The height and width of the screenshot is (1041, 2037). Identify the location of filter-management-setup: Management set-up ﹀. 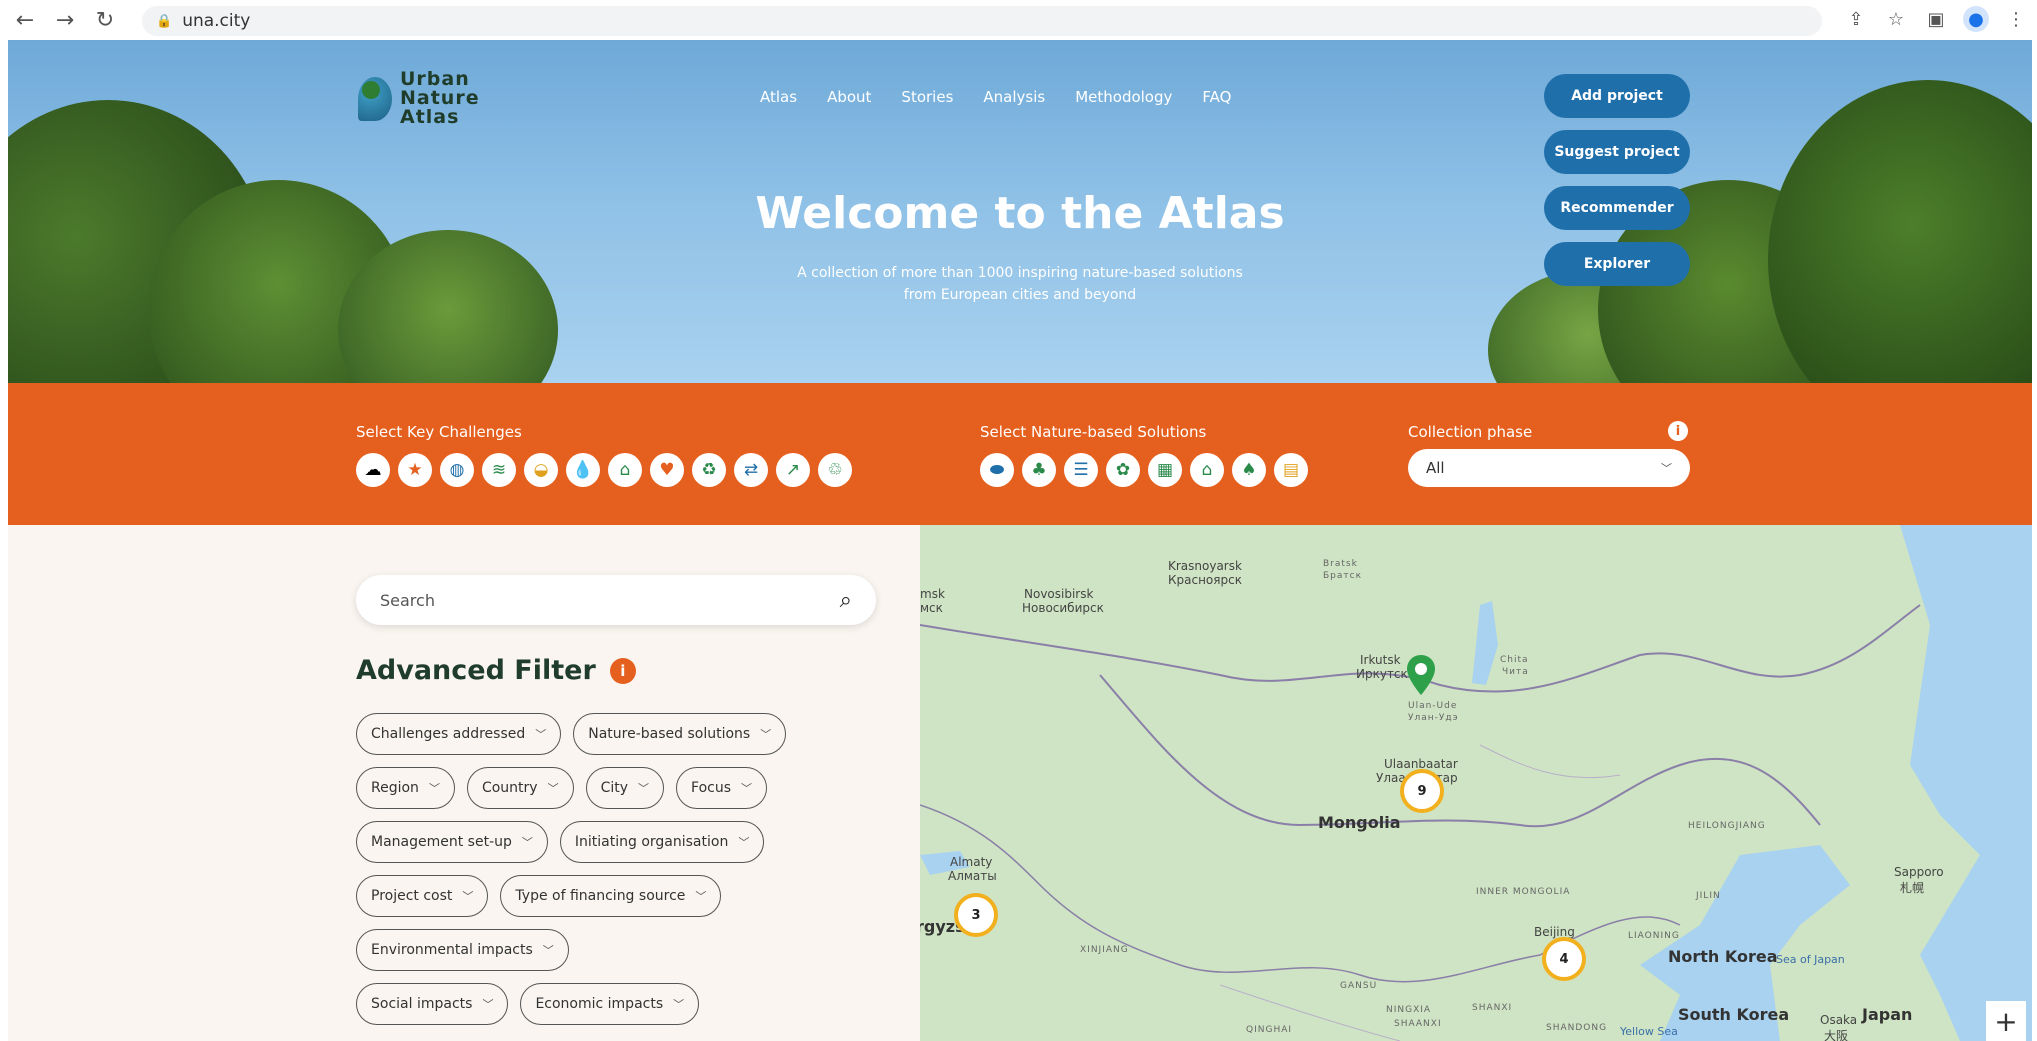
(452, 842).